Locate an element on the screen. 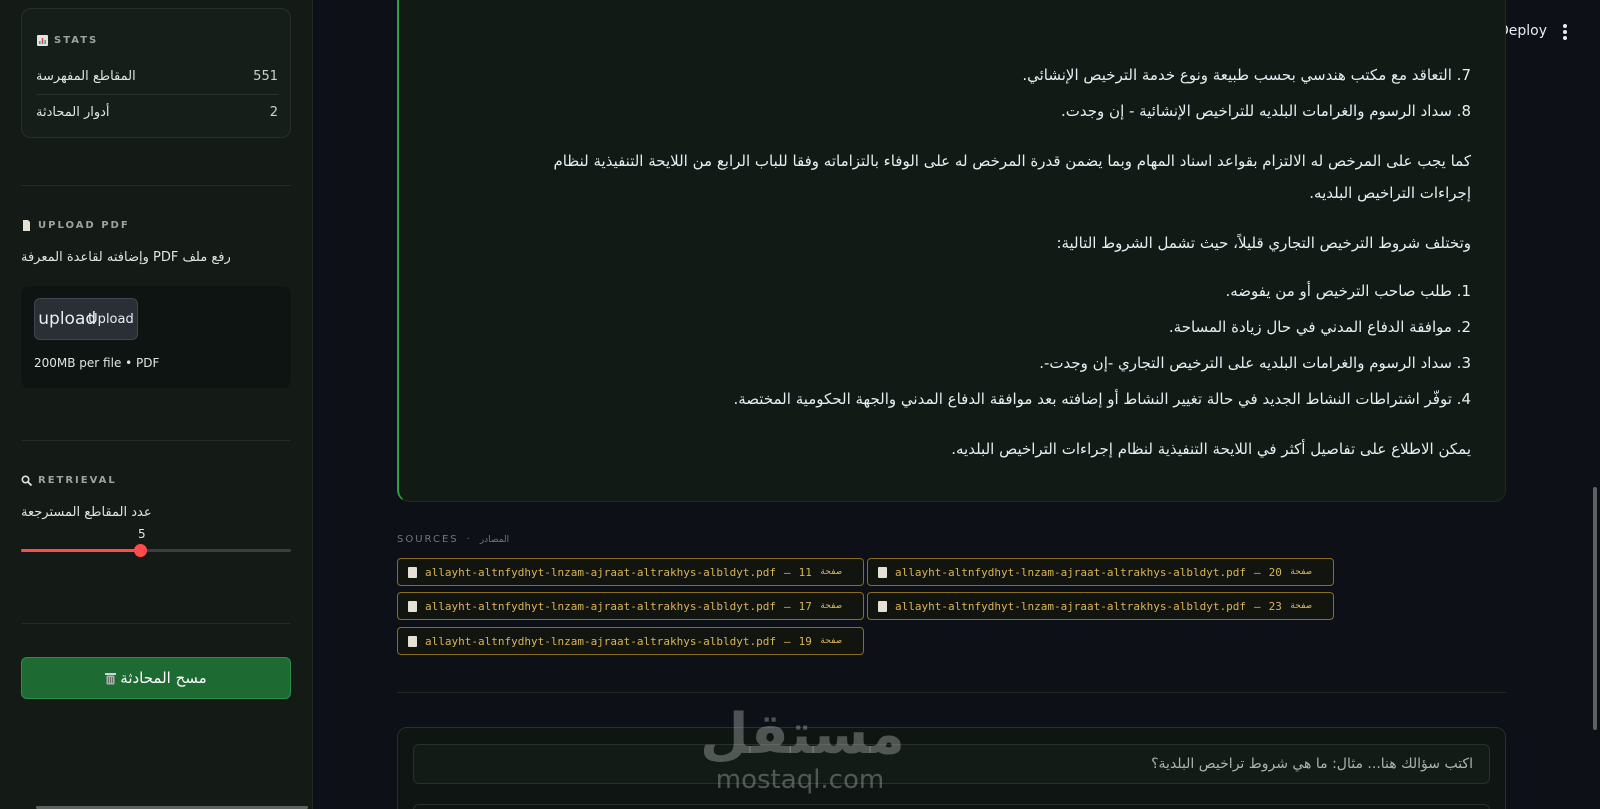 This screenshot has width=1600, height=809. retrieval-title: RETRIEVAL is located at coordinates (69, 480).